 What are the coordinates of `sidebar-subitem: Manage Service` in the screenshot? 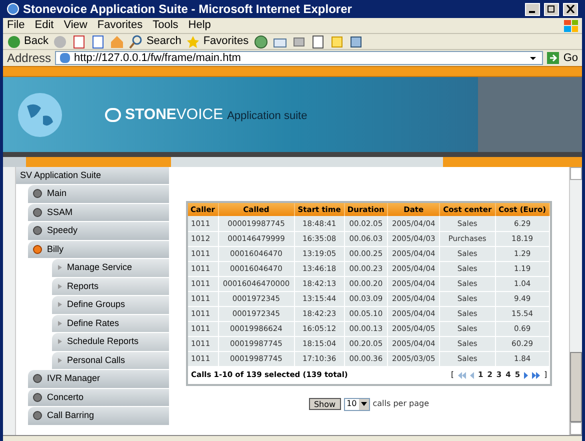 It's located at (110, 268).